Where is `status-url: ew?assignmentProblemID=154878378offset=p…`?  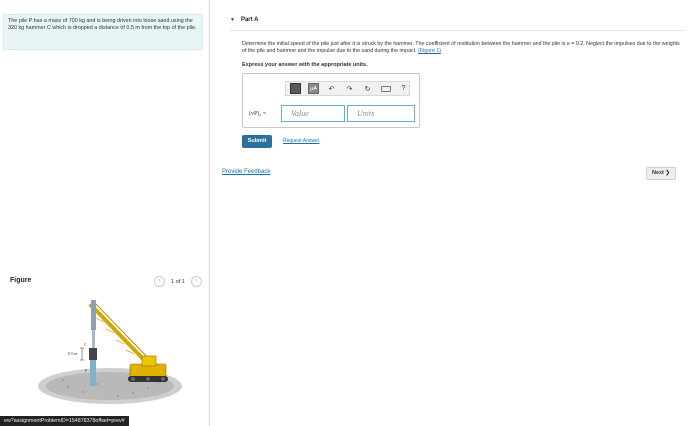 status-url: ew?assignmentProblemID=154878378offset=p… is located at coordinates (64, 421).